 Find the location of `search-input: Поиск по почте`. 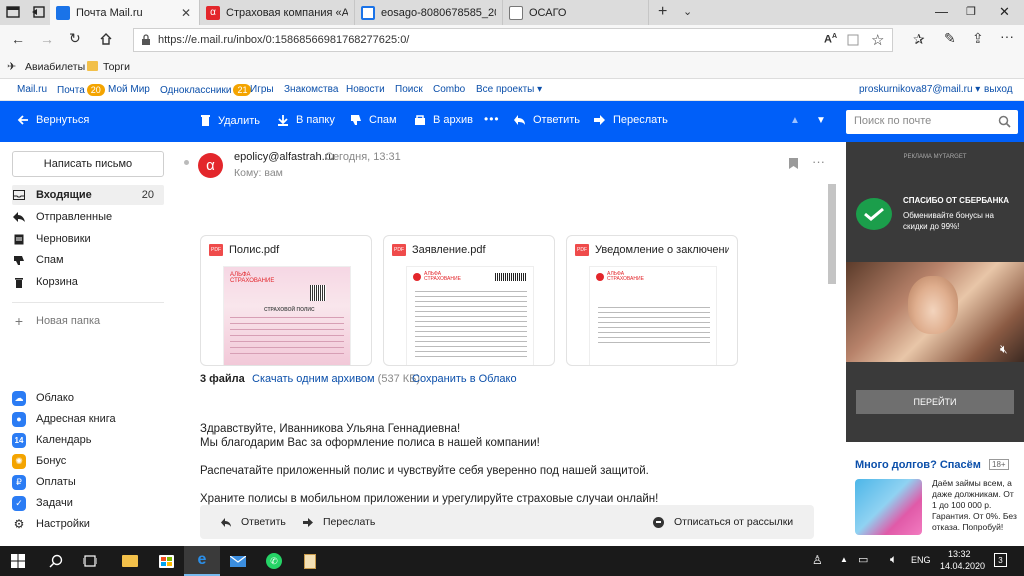

search-input: Поиск по почте is located at coordinates (892, 121).